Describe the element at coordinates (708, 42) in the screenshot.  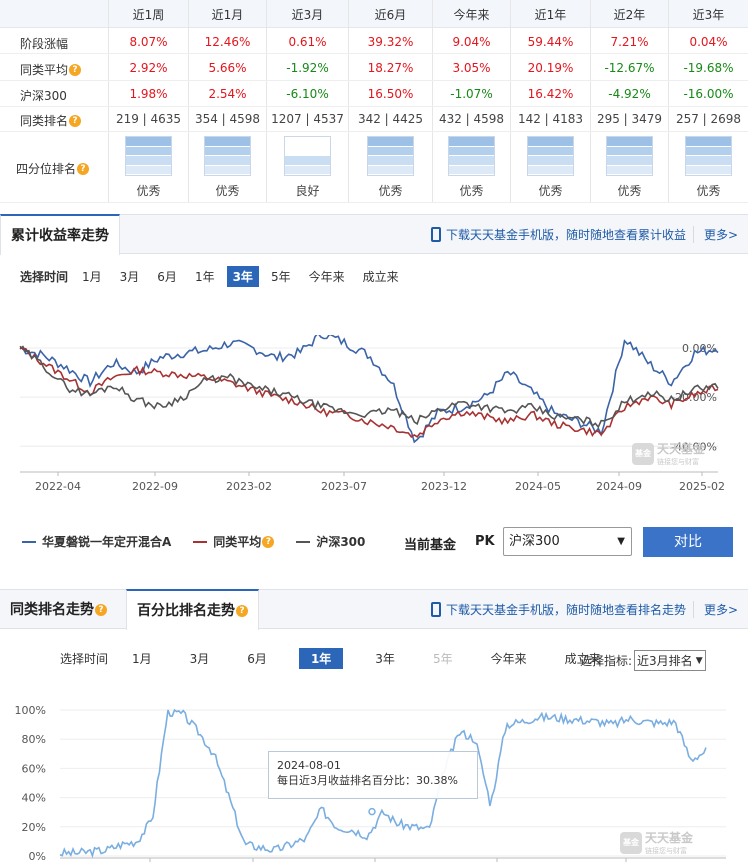
I see `table-cell: 0.04%` at that location.